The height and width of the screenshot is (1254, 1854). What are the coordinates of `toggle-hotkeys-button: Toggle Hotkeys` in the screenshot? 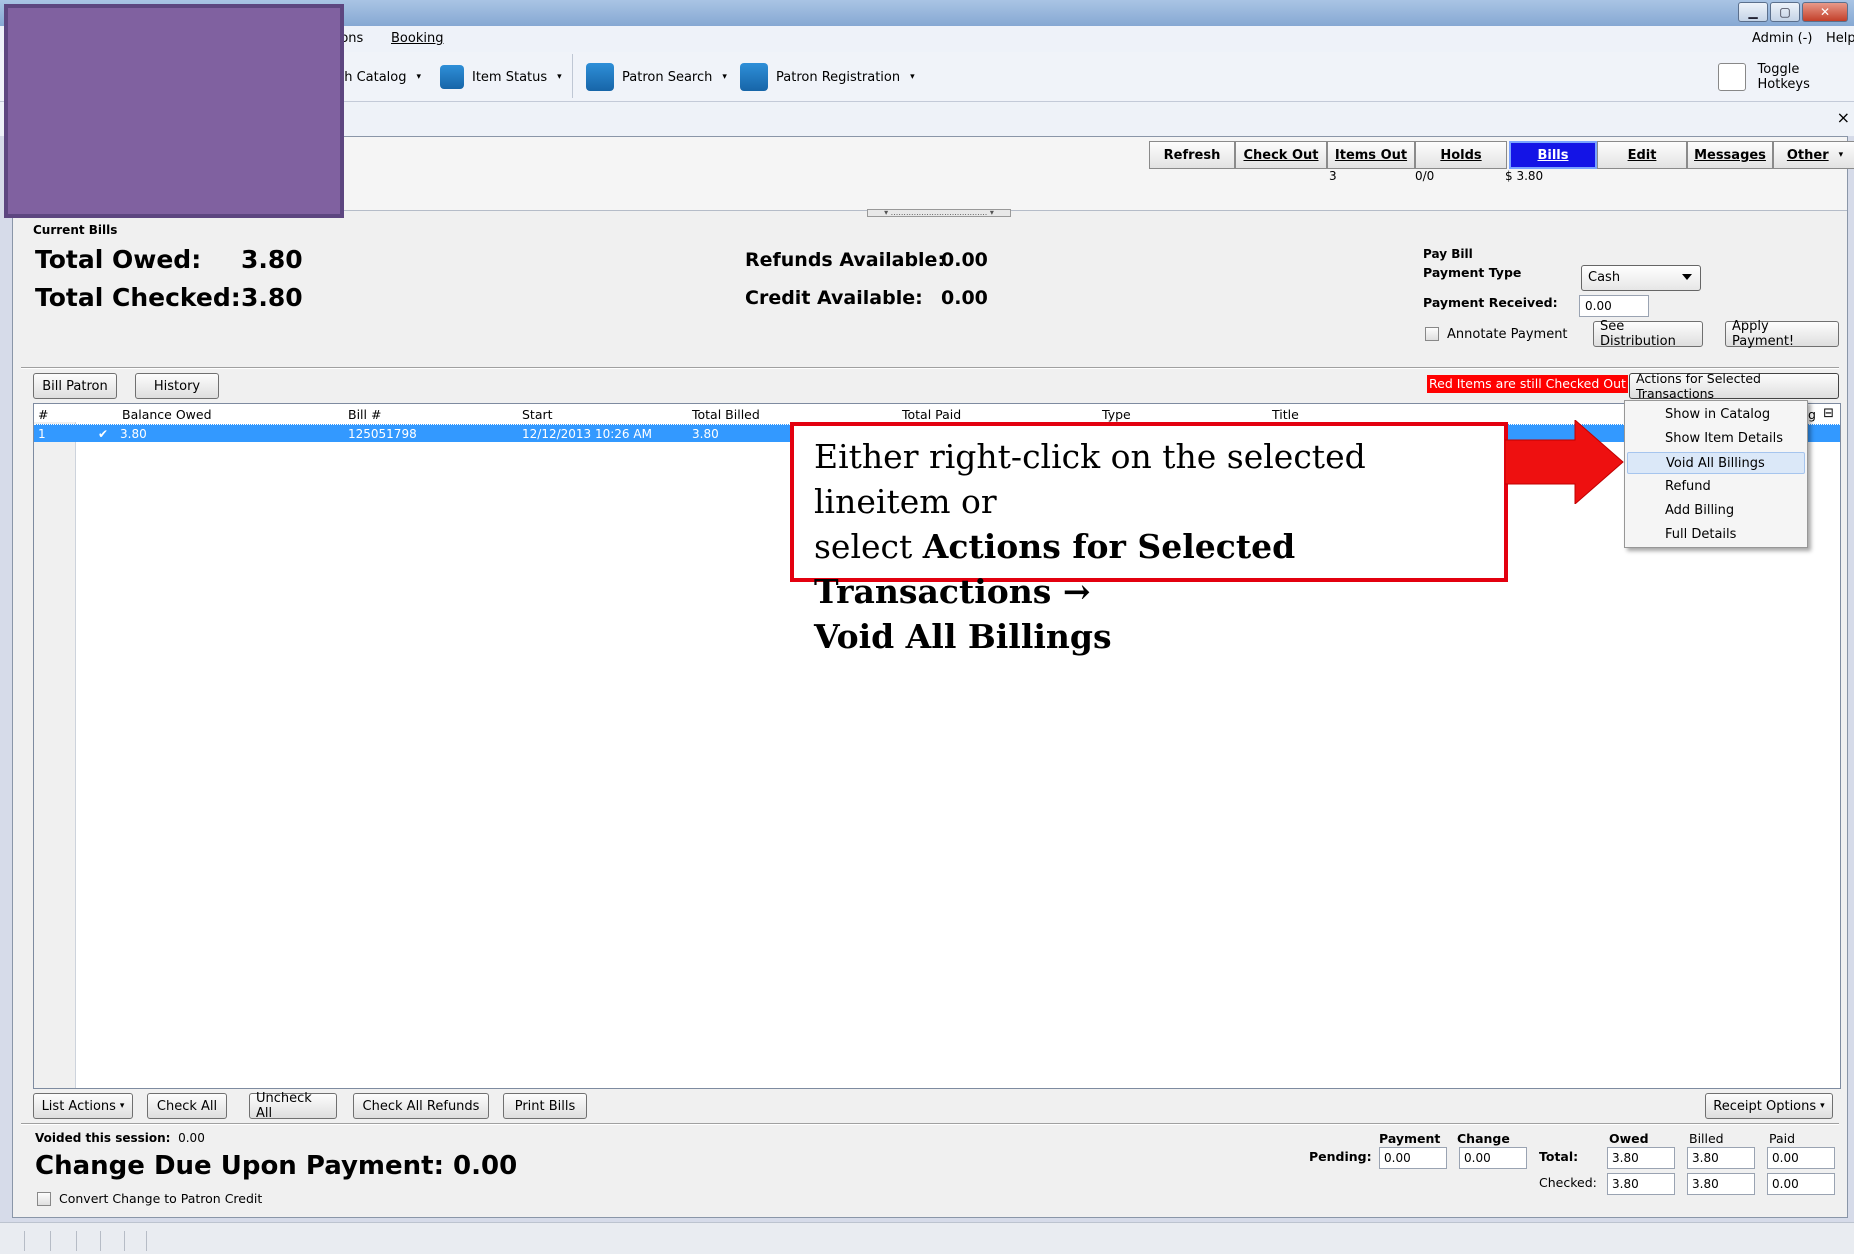 It's located at (1786, 77).